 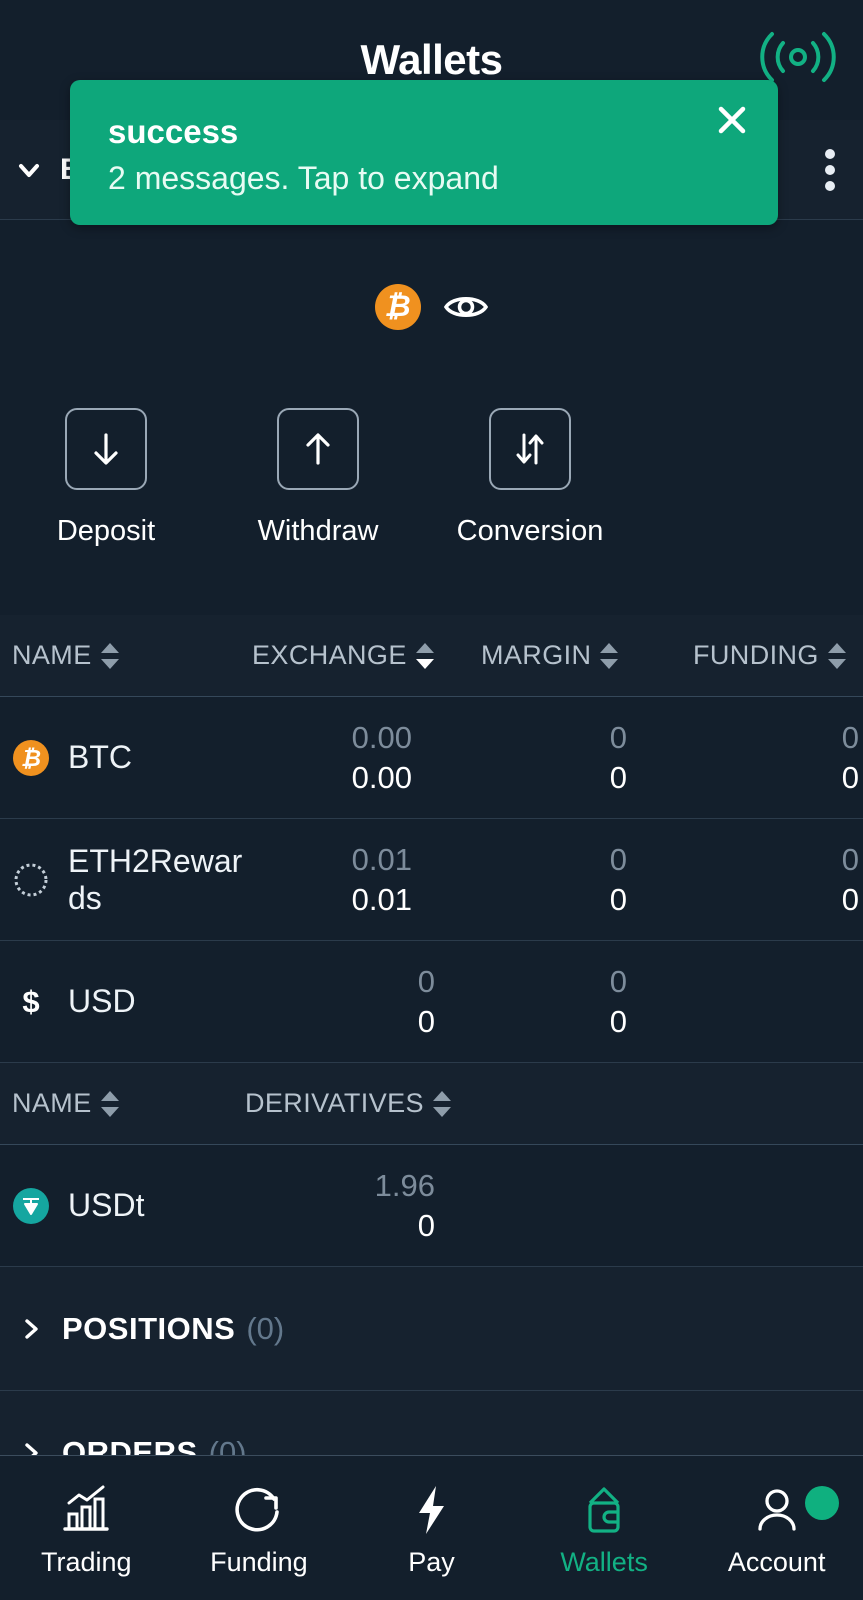 What do you see at coordinates (334, 1103) in the screenshot?
I see `col-header-derivatives-label: DERIVATIVES` at bounding box center [334, 1103].